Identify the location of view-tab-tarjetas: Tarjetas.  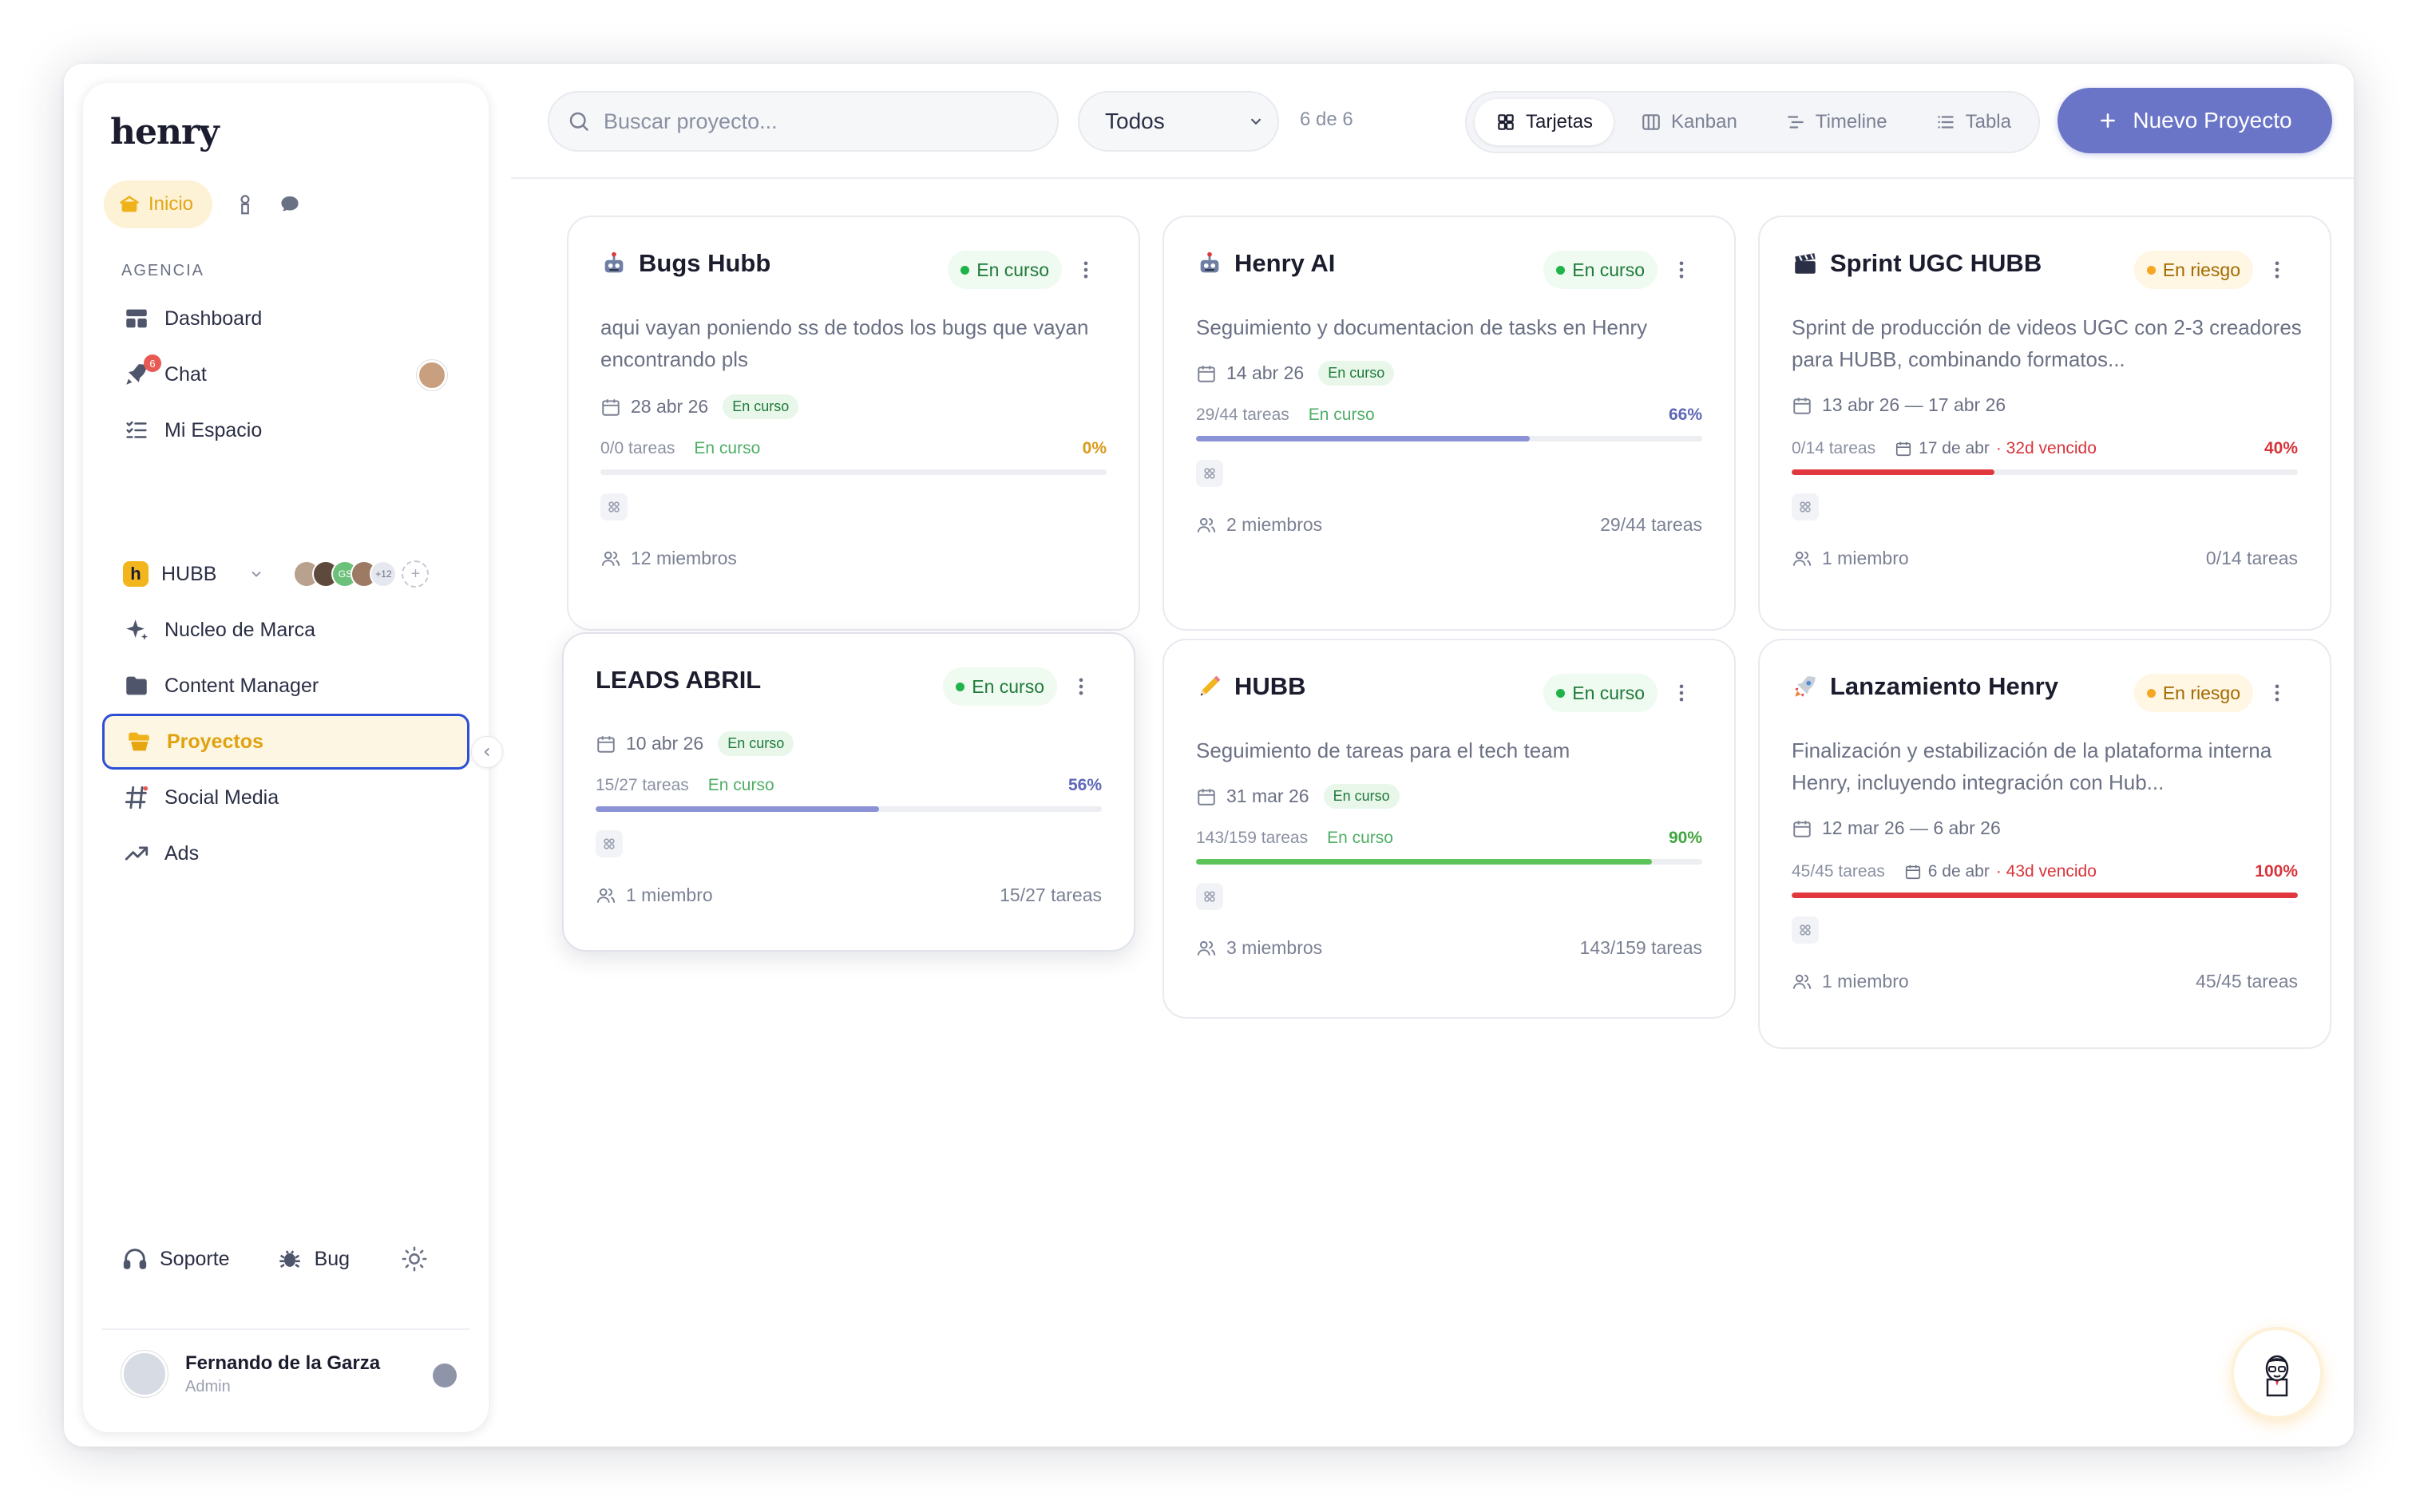
(1544, 122).